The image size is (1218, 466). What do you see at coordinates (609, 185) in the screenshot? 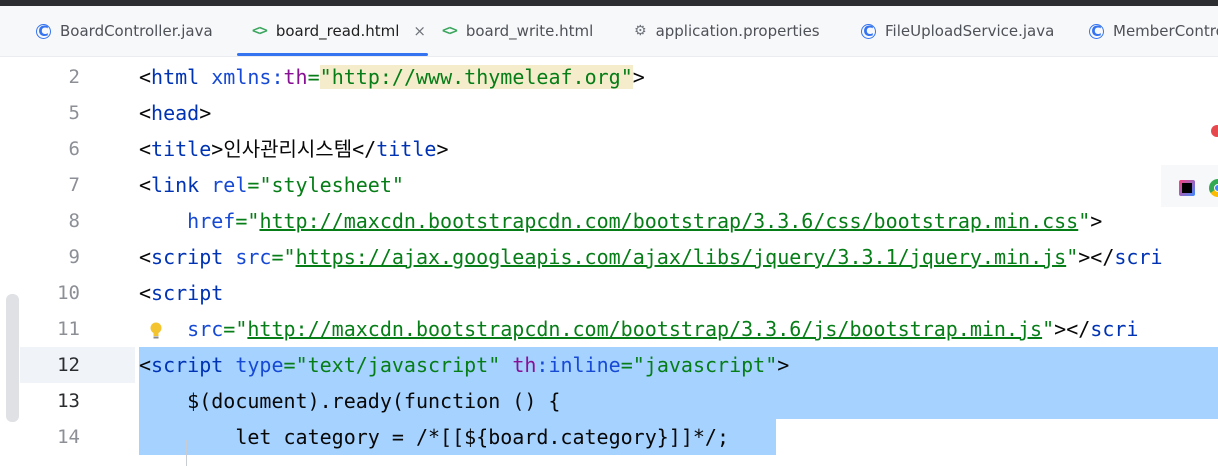
I see `code-line: 7 <link rel="stylesheet"` at bounding box center [609, 185].